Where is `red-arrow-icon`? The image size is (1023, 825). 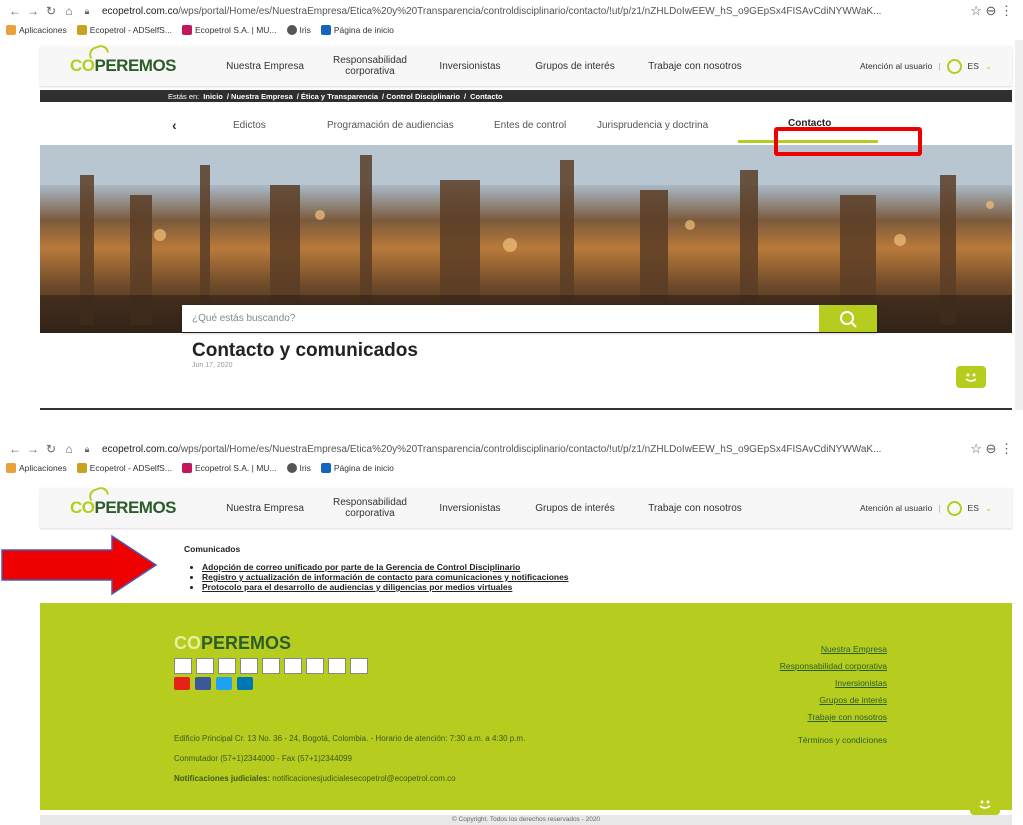 red-arrow-icon is located at coordinates (79, 565).